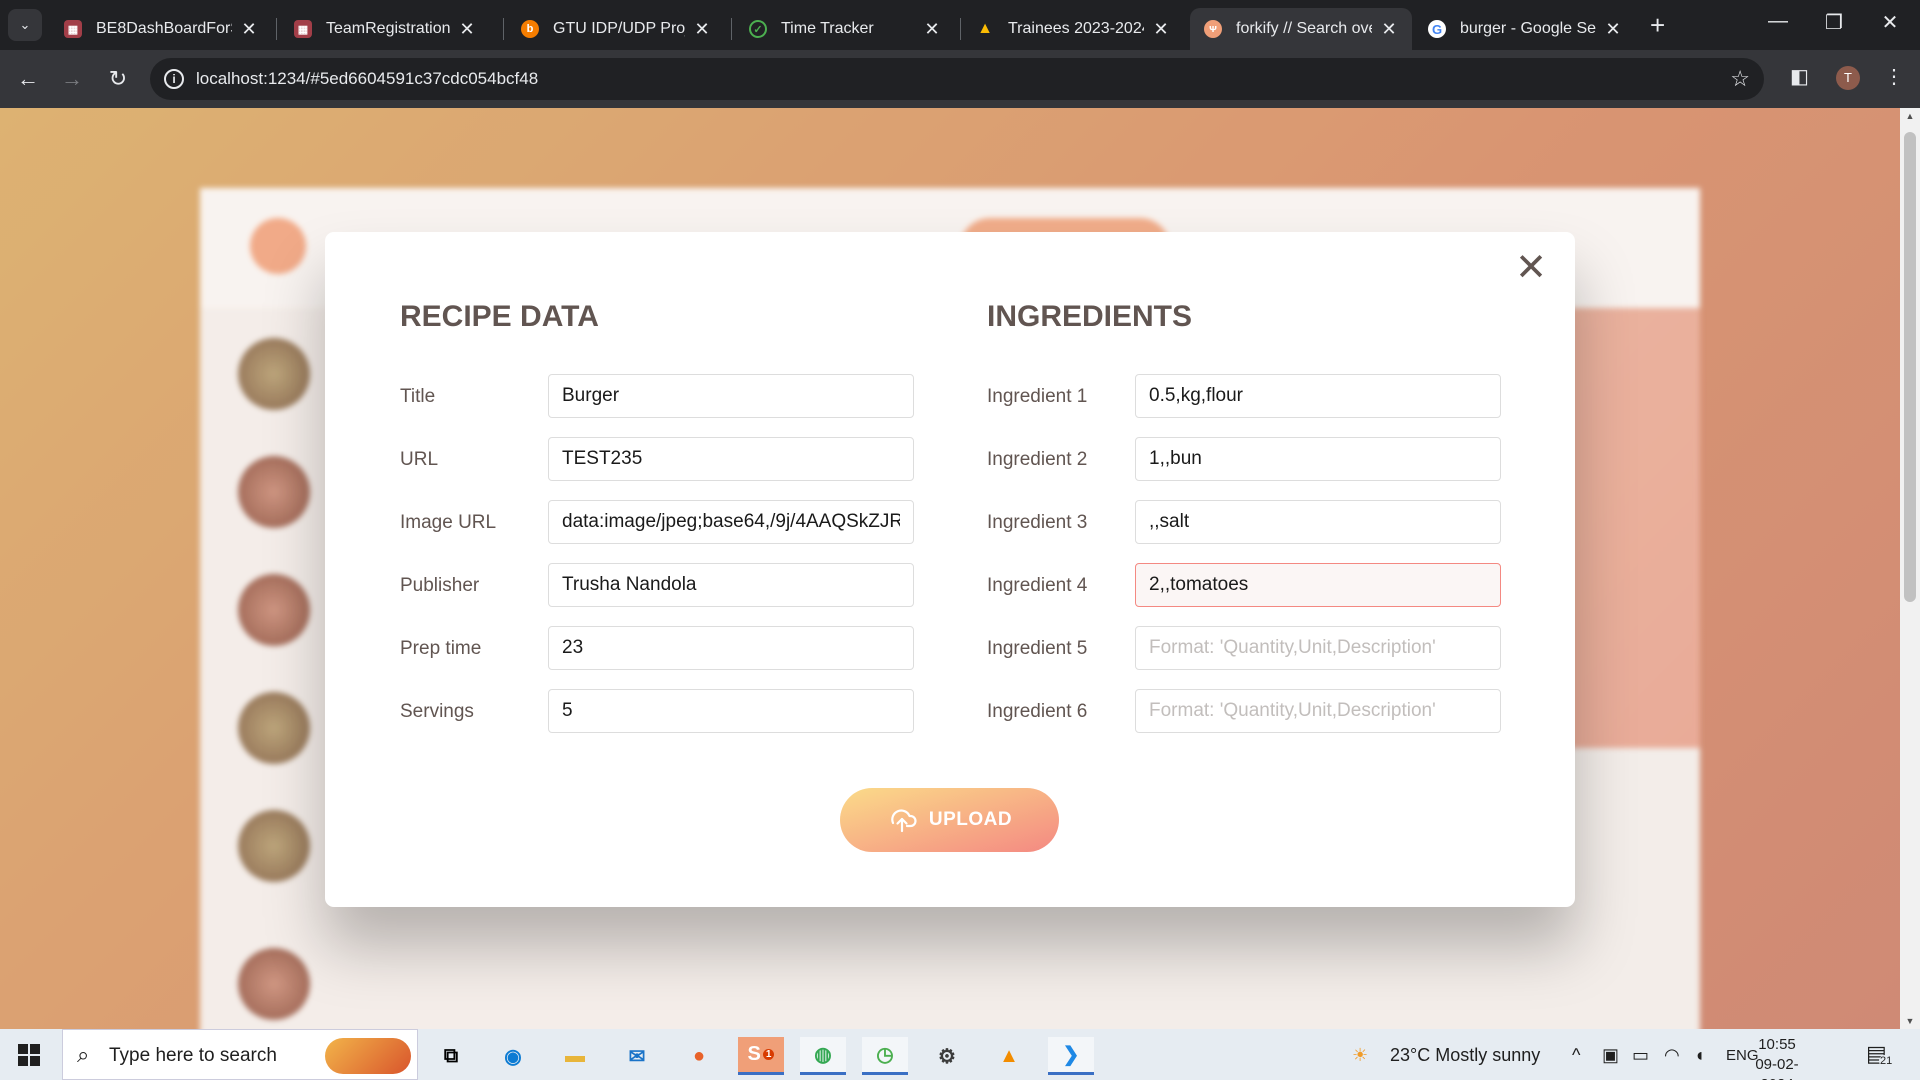 Image resolution: width=1920 pixels, height=1080 pixels. Describe the element at coordinates (1071, 1056) in the screenshot. I see `vscode-icon: ❯` at that location.